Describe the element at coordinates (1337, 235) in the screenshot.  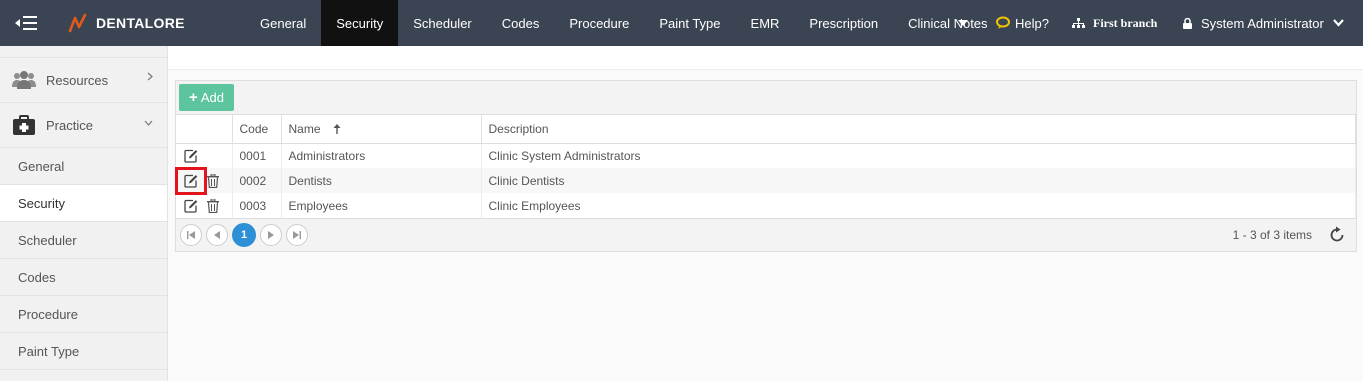
I see `refresh-icon` at that location.